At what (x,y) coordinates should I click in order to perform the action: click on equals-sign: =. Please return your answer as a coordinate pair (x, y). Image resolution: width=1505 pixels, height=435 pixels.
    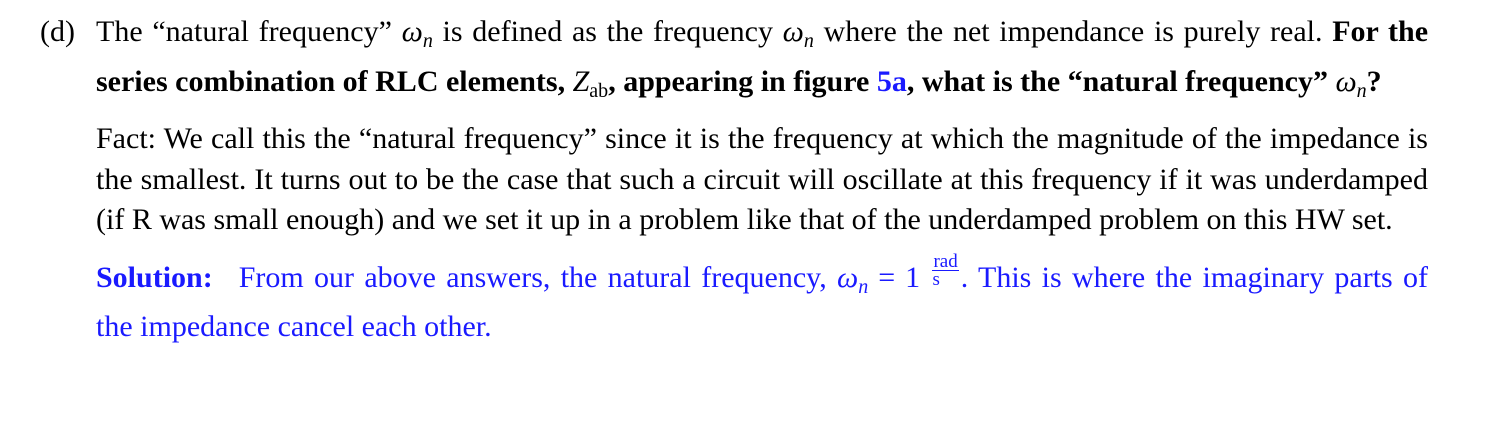
    Looking at the image, I should click on (887, 277).